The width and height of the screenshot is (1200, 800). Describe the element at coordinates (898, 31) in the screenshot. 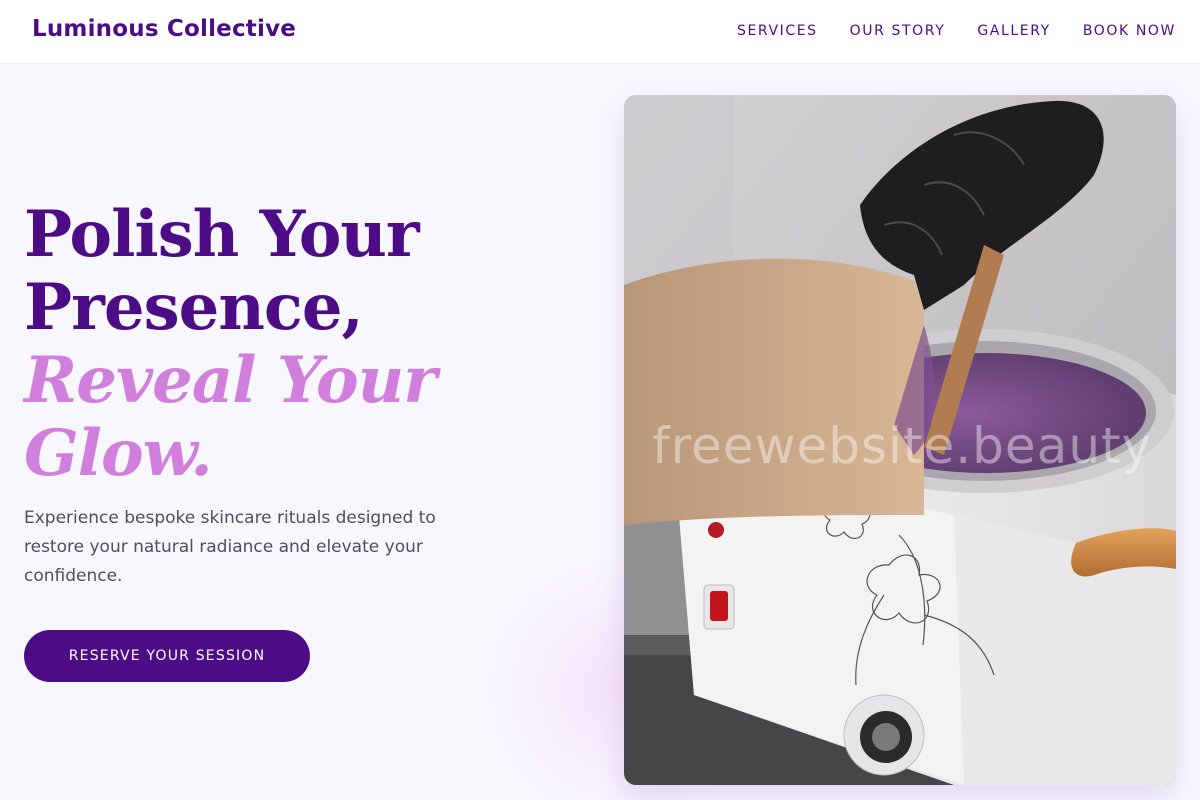

I see `nav-our-story: OUR STORY` at that location.